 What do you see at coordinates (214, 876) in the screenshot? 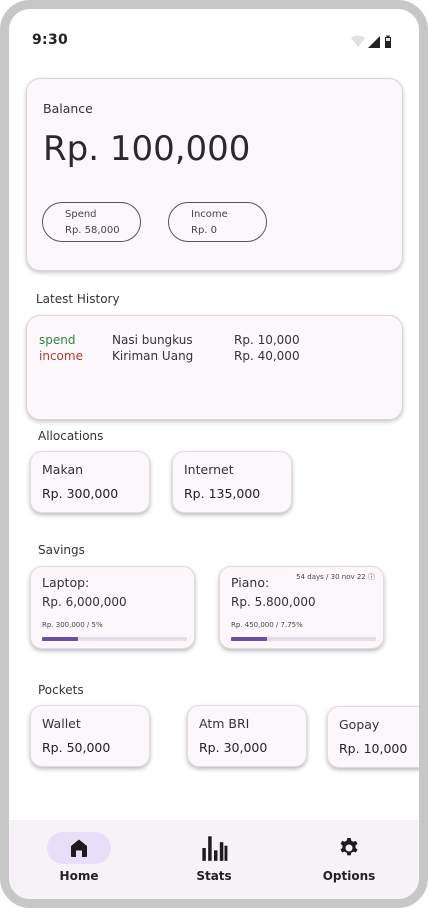
I see `nav-label-stats: Stats` at bounding box center [214, 876].